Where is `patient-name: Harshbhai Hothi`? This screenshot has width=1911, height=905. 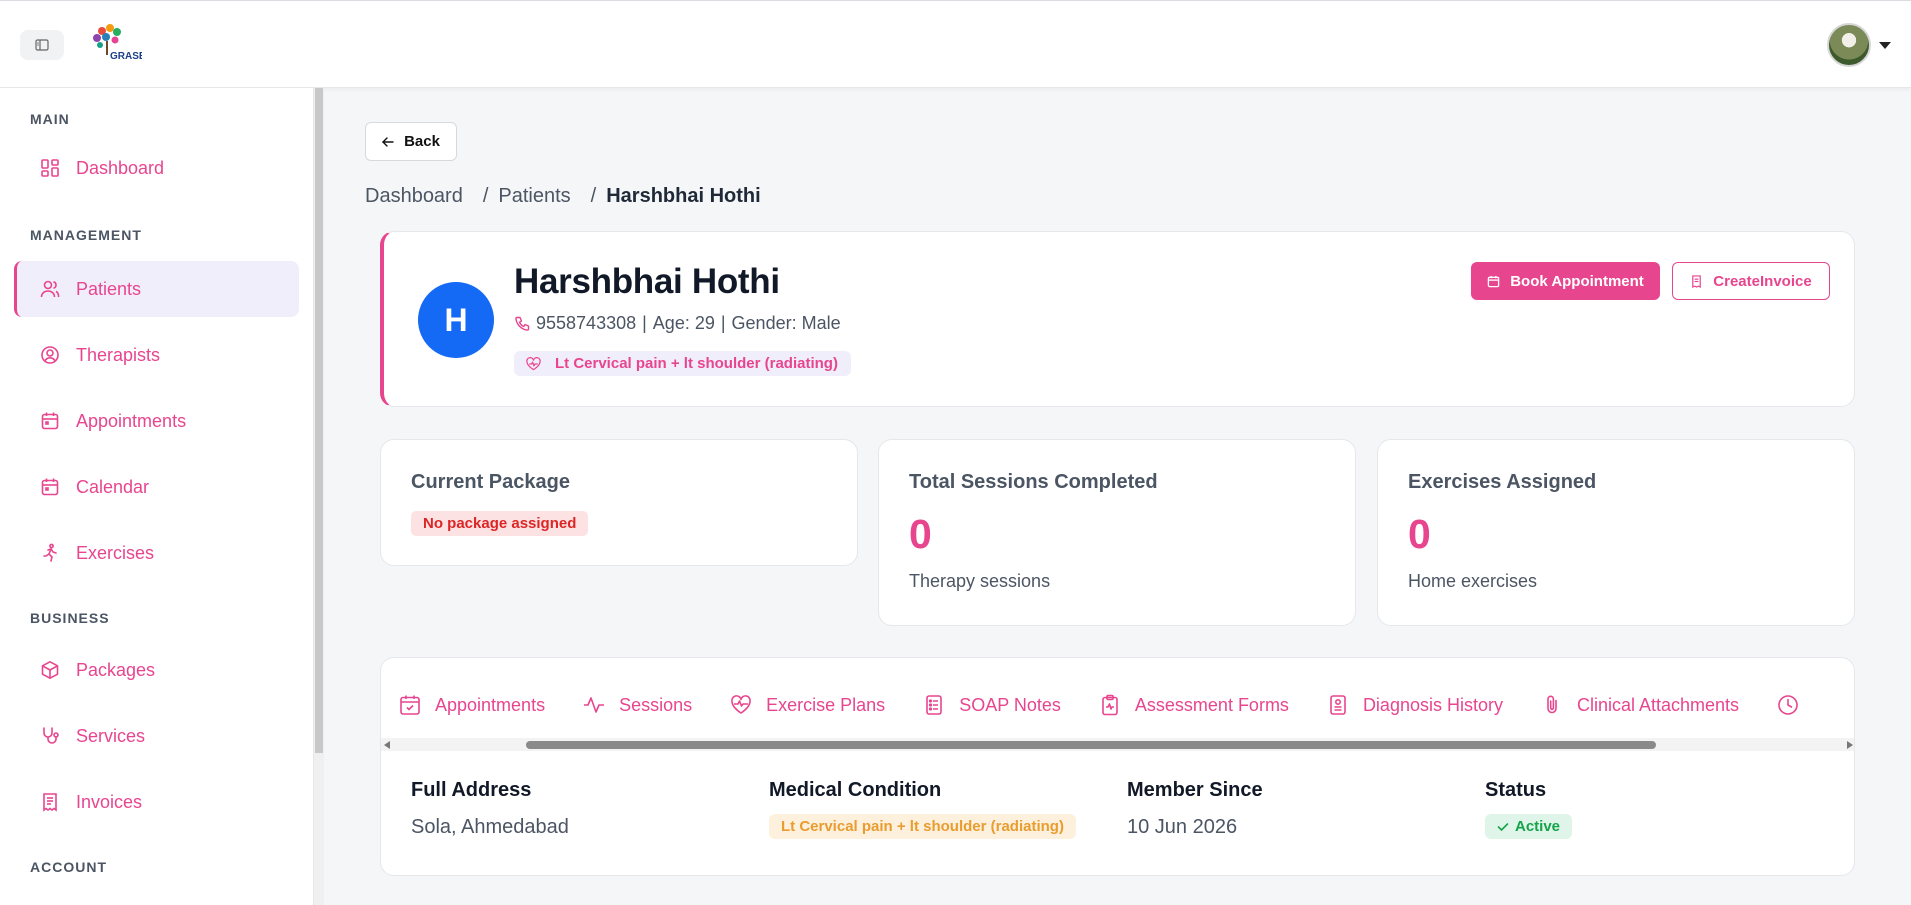
patient-name: Harshbhai Hothi is located at coordinates (647, 281).